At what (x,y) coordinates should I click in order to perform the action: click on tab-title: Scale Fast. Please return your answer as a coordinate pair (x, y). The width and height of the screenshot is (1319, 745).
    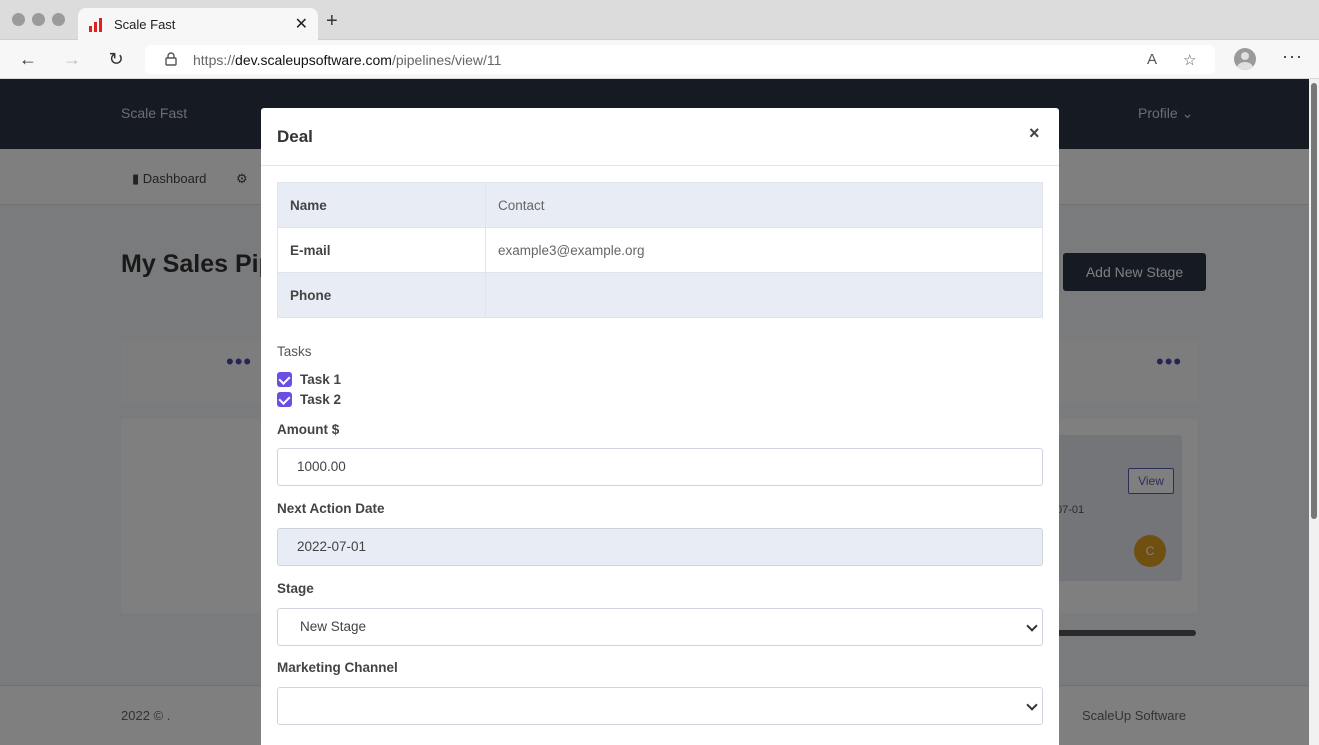
    Looking at the image, I should click on (145, 24).